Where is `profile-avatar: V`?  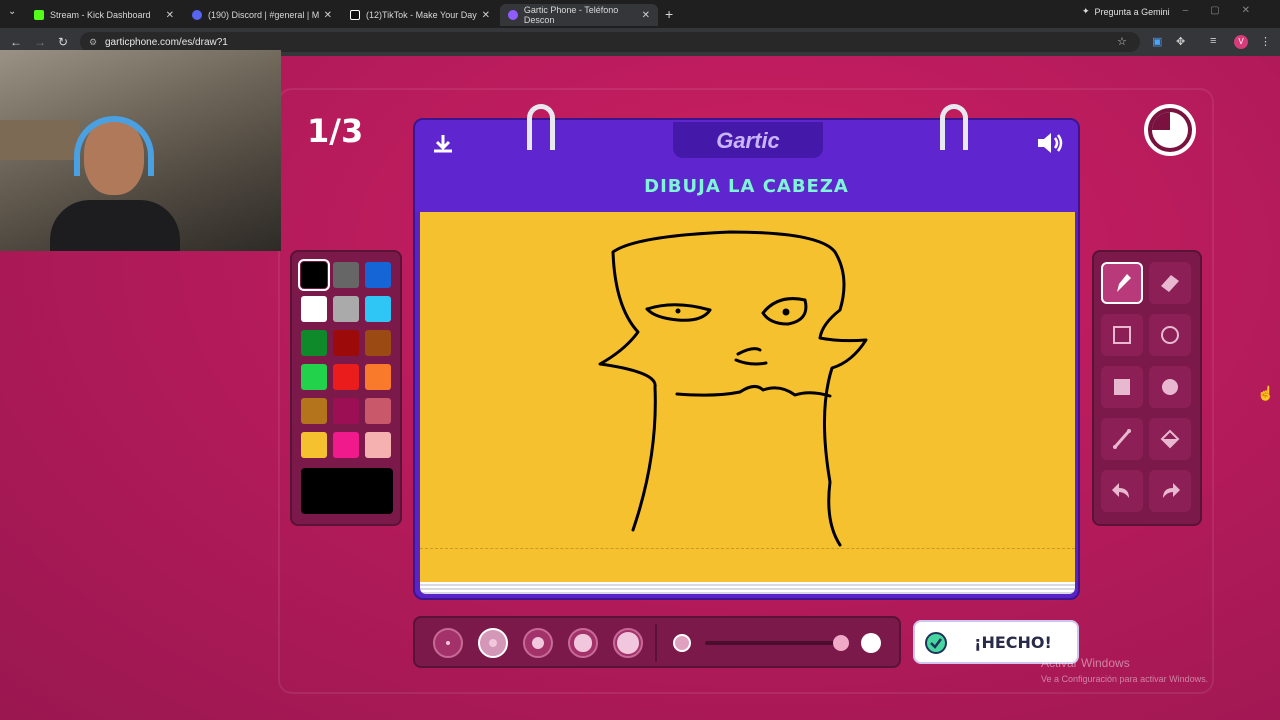
profile-avatar: V is located at coordinates (1241, 42).